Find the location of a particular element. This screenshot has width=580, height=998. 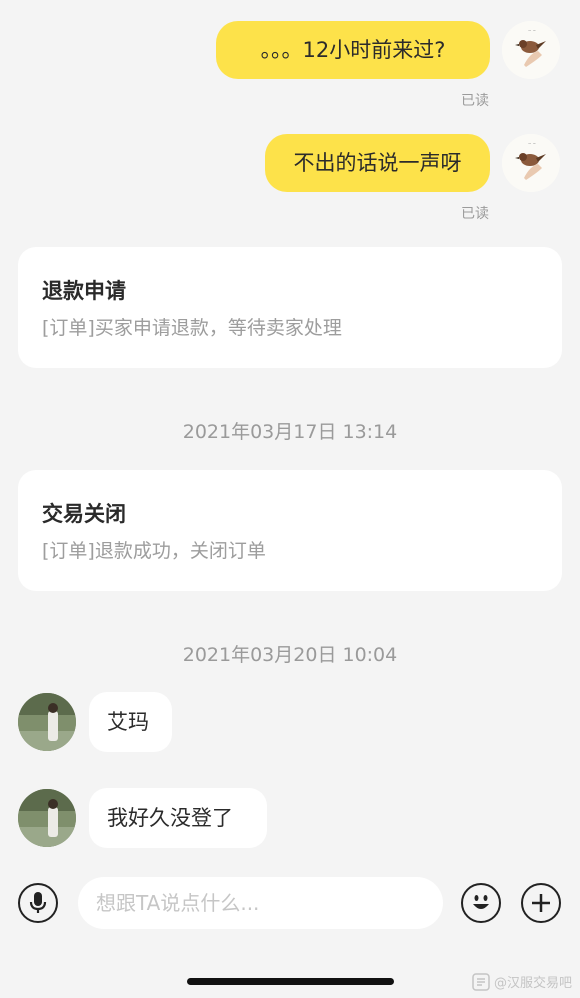

emoji-button is located at coordinates (481, 903).